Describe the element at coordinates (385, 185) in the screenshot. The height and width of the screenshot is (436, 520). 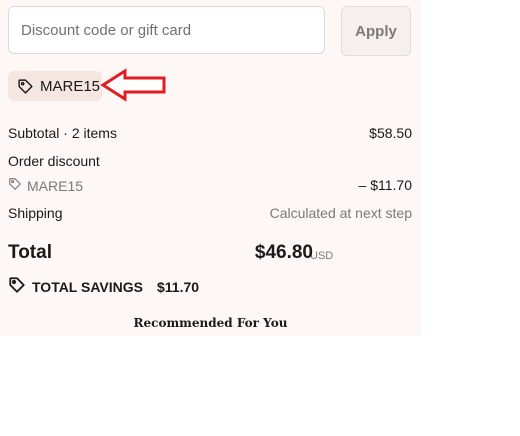
I see `discount-value: – $11.70` at that location.